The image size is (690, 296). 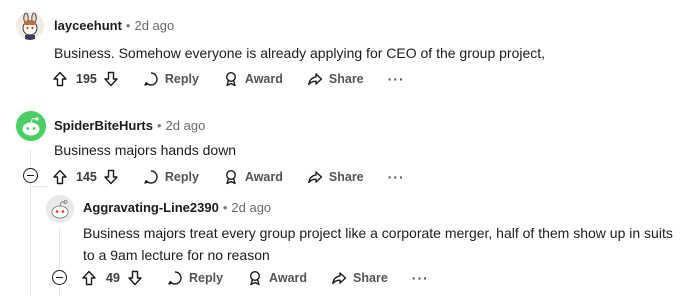 I want to click on vote-count: 145, so click(x=86, y=177).